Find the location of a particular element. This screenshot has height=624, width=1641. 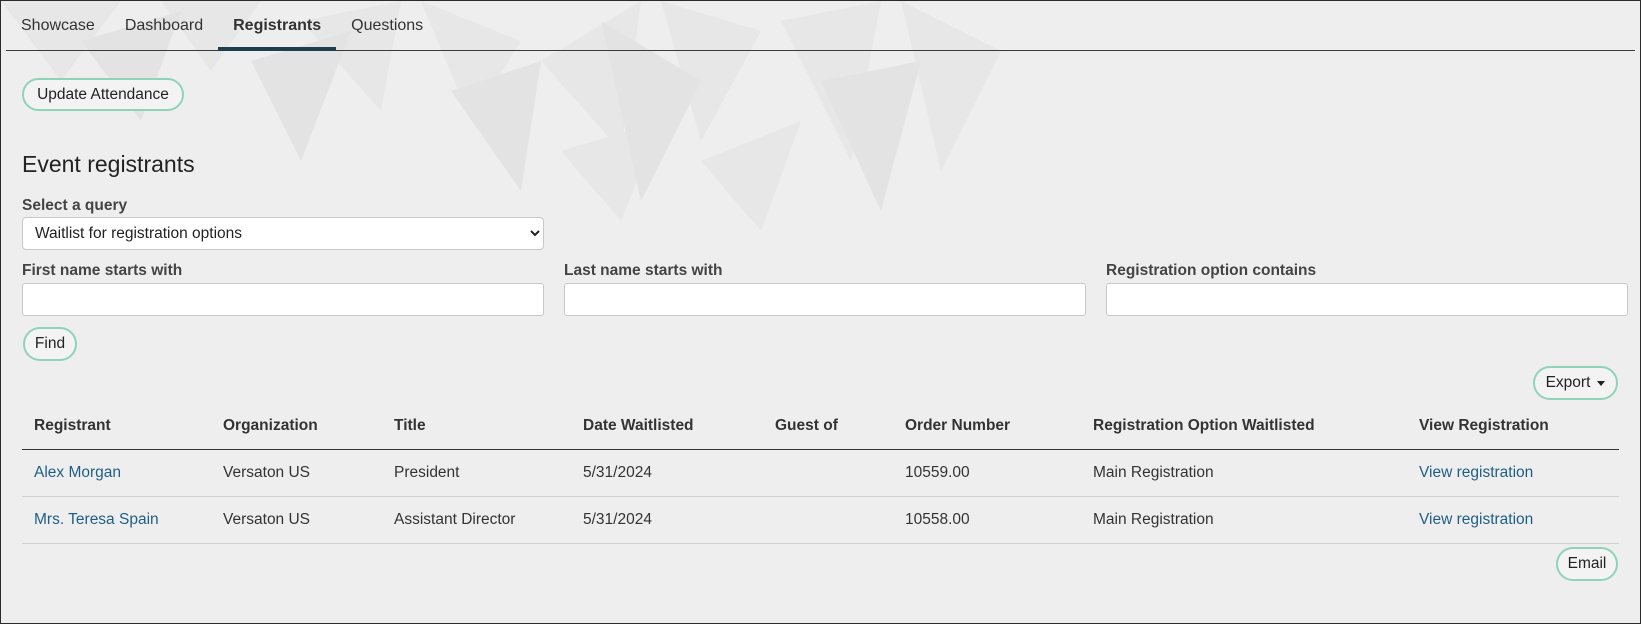

tab-showcase: Showcase is located at coordinates (58, 25).